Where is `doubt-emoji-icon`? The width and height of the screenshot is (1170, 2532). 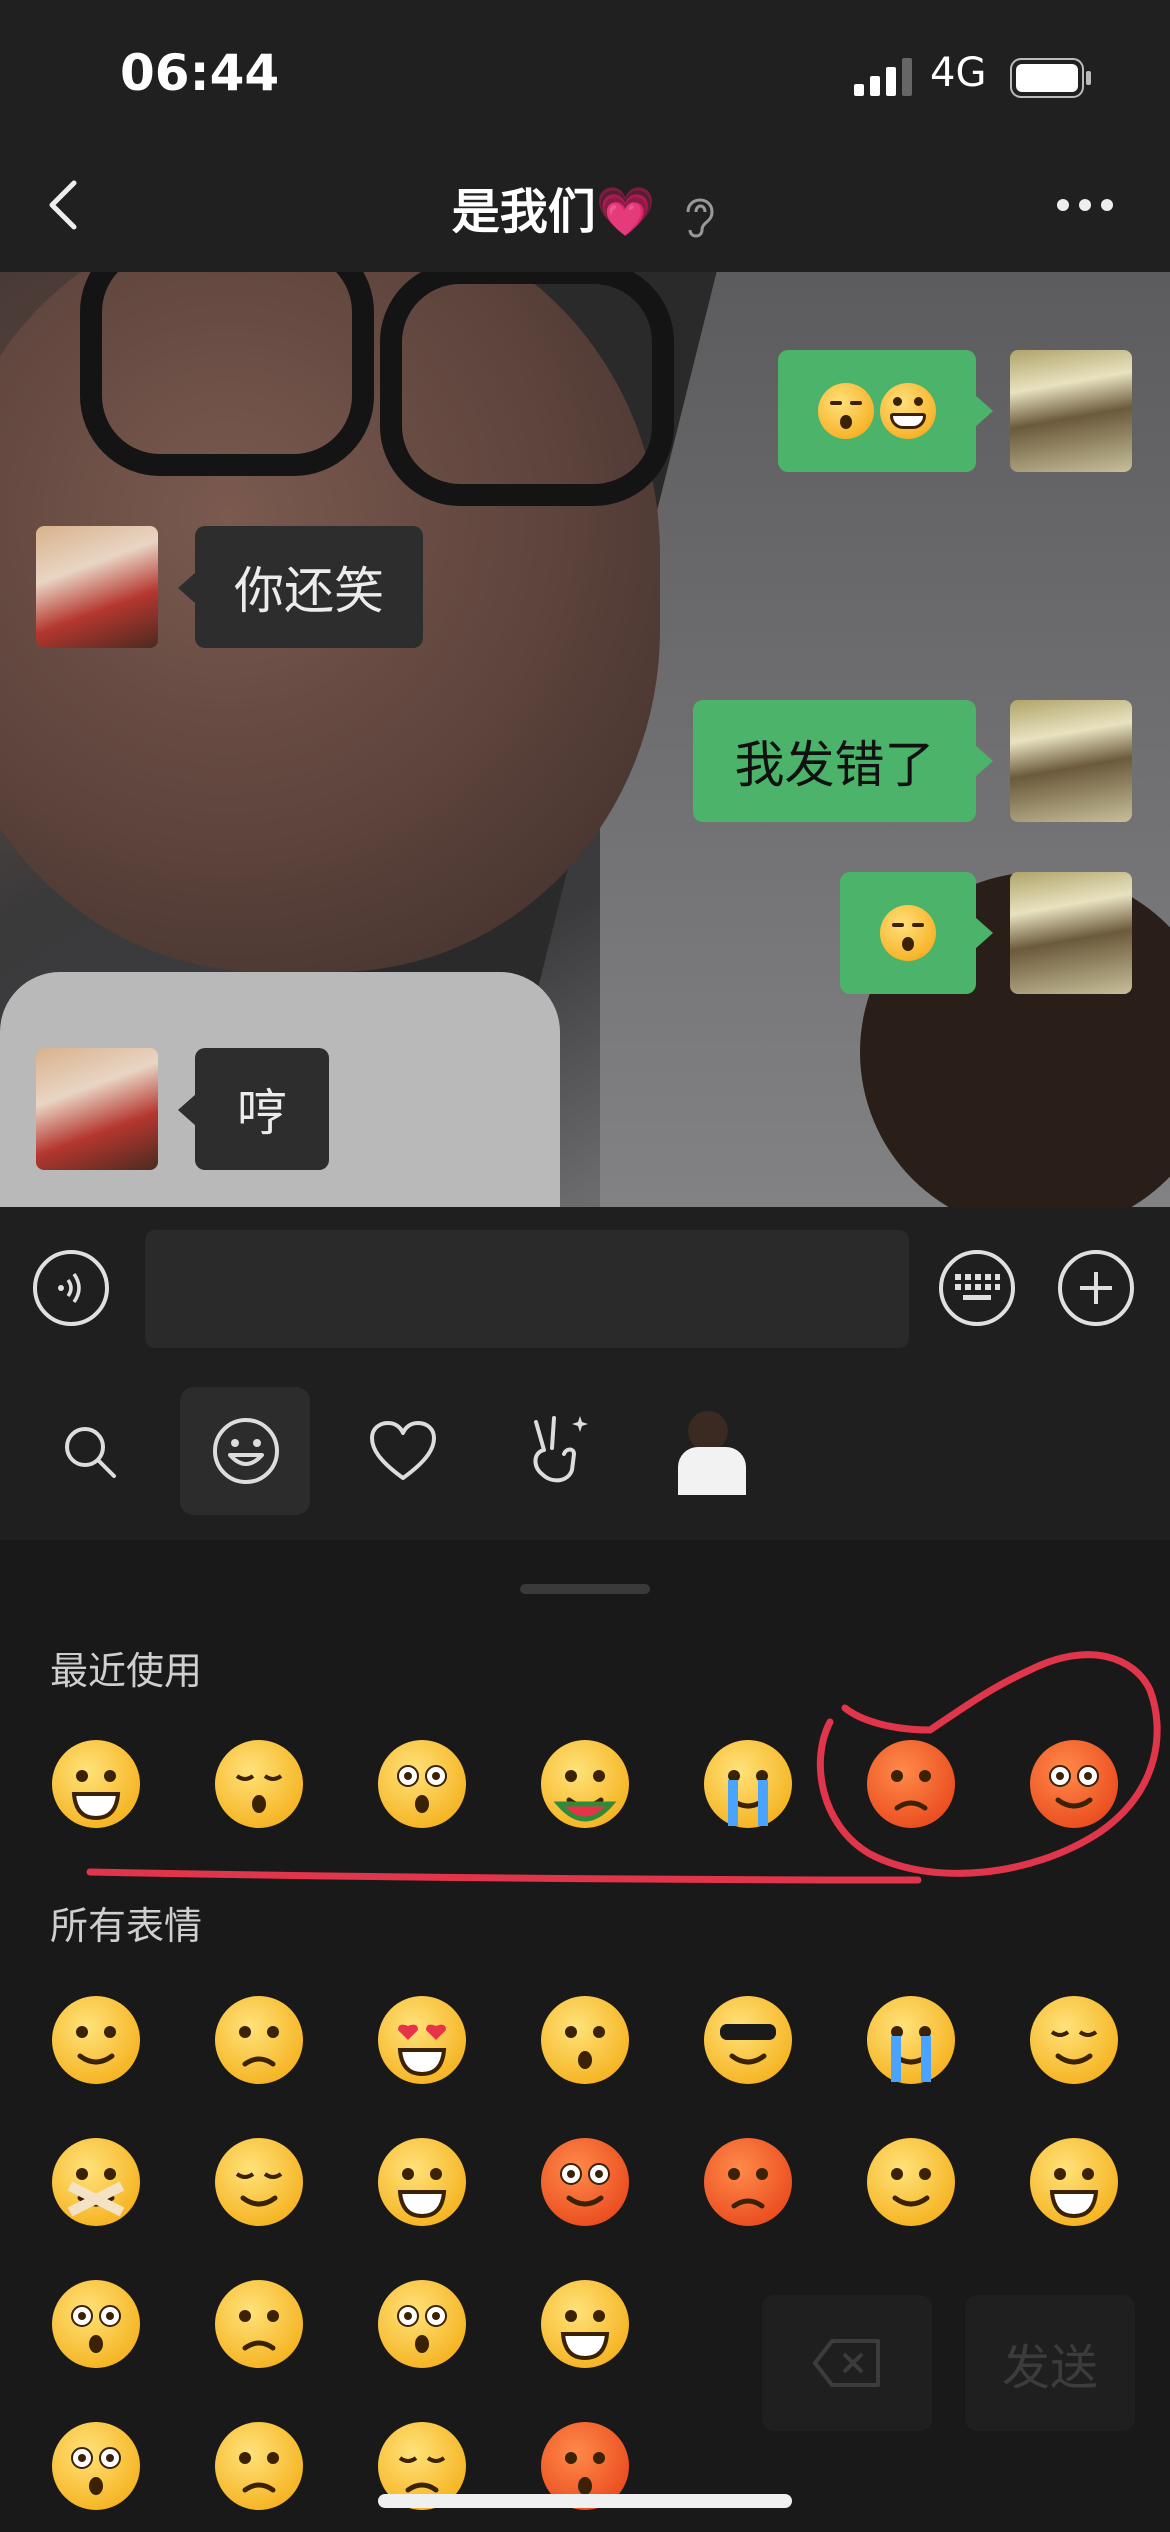
doubt-emoji-icon is located at coordinates (259, 2466).